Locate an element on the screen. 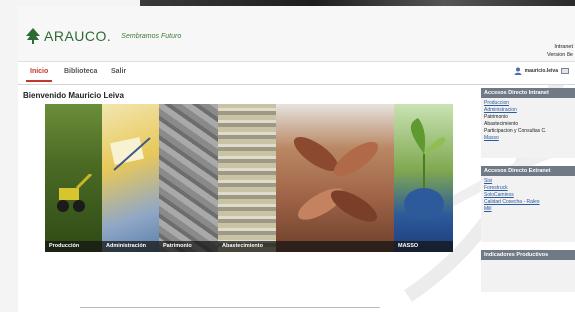  user-name: mauricio.leiva is located at coordinates (541, 71).